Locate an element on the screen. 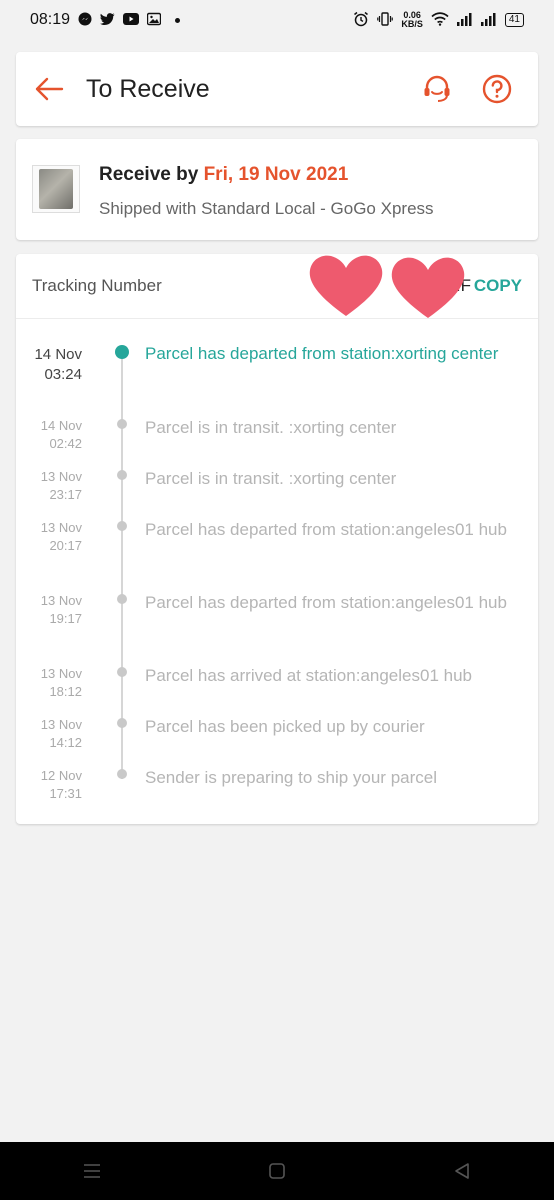  event-time: 17:31 is located at coordinates (65, 793).